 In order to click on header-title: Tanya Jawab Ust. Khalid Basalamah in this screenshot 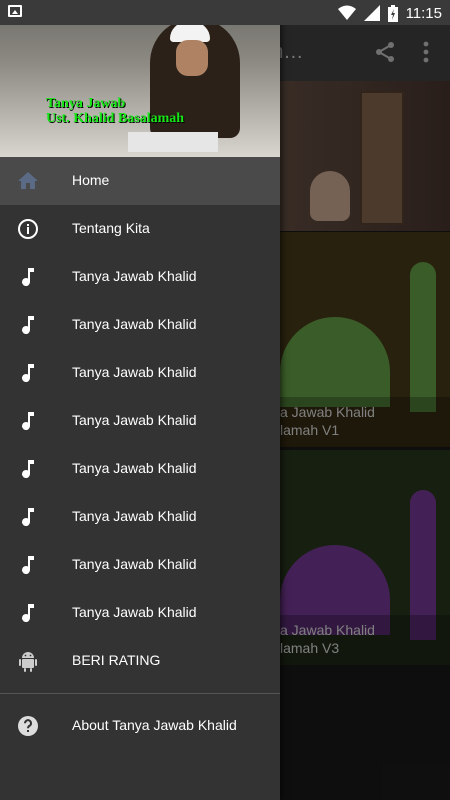, I will do `click(115, 111)`.